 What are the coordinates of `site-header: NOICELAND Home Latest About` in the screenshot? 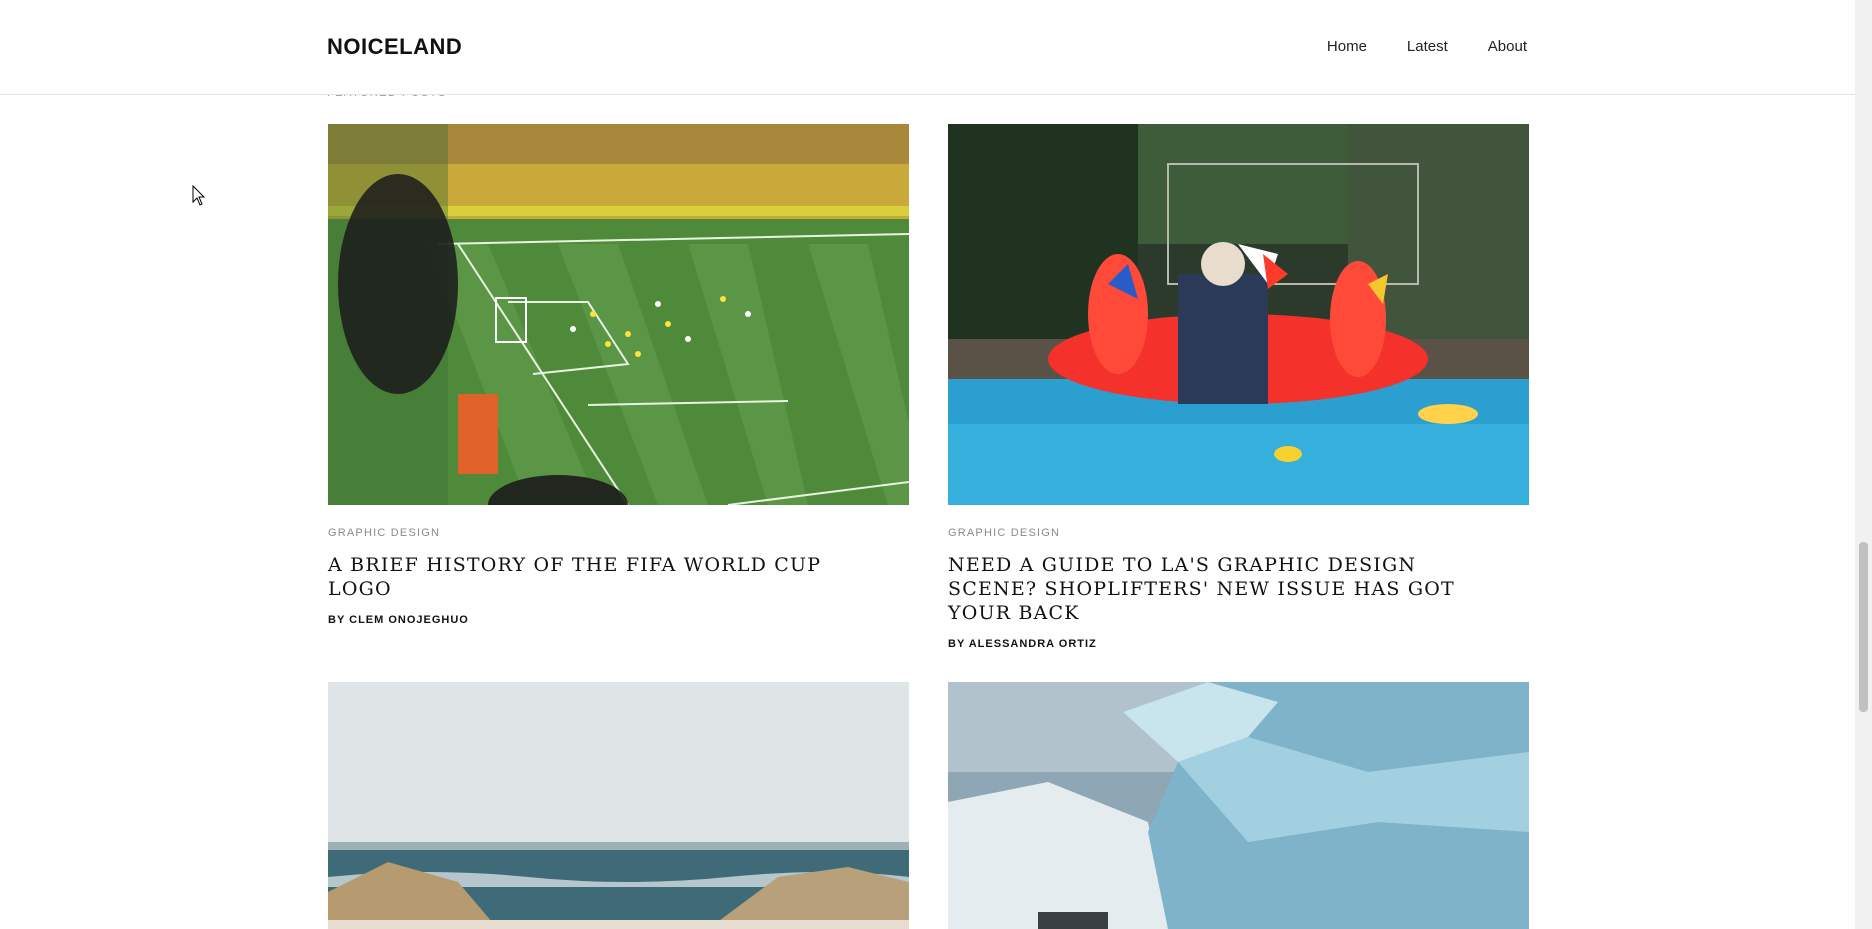 It's located at (927, 47).